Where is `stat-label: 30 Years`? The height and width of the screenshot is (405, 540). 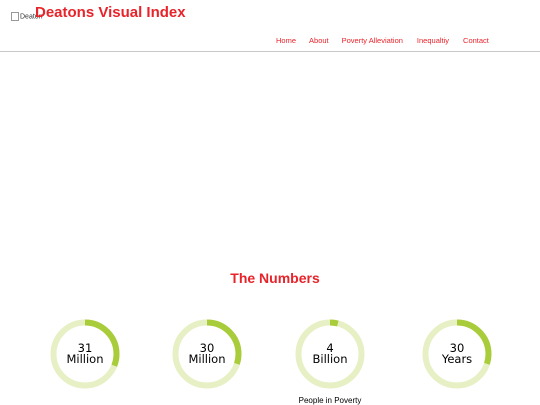
stat-label: 30 Years is located at coordinates (457, 354).